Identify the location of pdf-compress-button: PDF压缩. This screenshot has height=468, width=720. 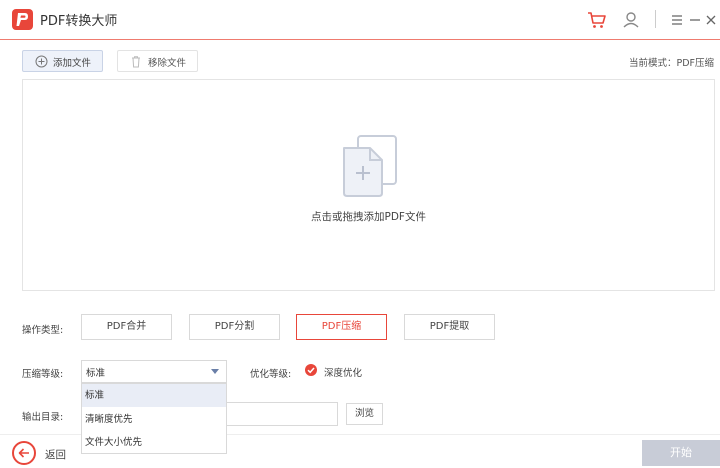
(341, 327).